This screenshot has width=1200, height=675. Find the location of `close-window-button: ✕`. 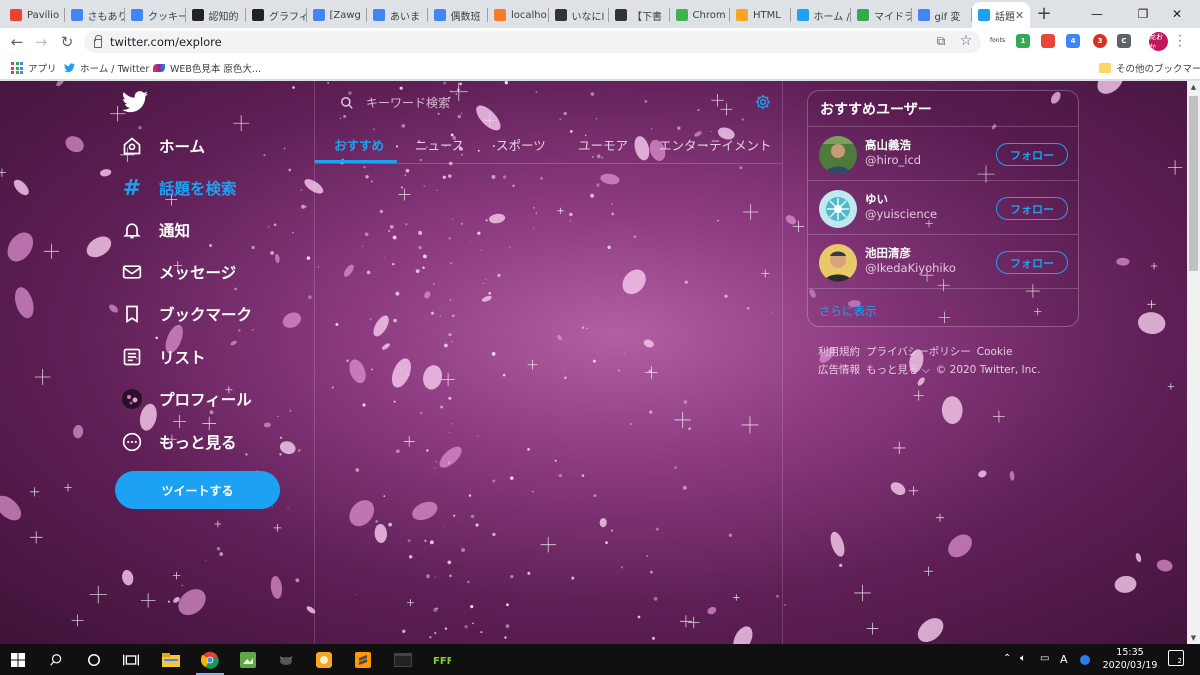

close-window-button: ✕ is located at coordinates (1177, 14).